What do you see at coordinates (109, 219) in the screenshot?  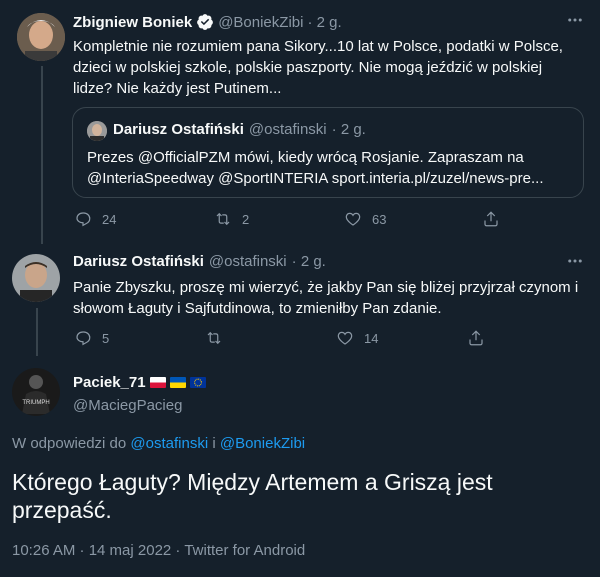 I see `tweet1-reply-count: 24` at bounding box center [109, 219].